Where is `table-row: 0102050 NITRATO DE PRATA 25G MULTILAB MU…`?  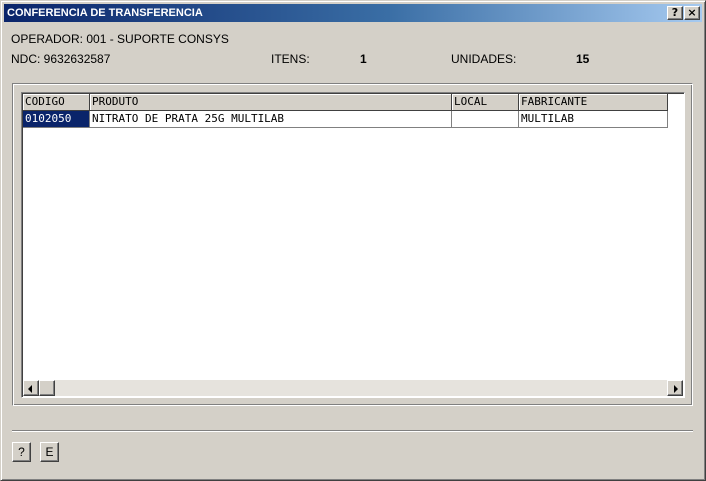 table-row: 0102050 NITRATO DE PRATA 25G MULTILAB MU… is located at coordinates (353, 119).